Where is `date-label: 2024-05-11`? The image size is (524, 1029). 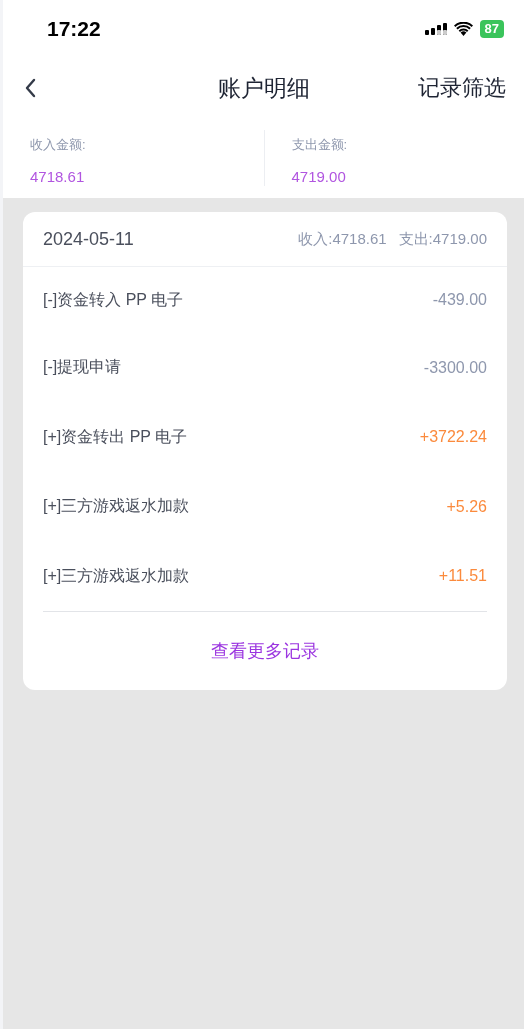 date-label: 2024-05-11 is located at coordinates (88, 239).